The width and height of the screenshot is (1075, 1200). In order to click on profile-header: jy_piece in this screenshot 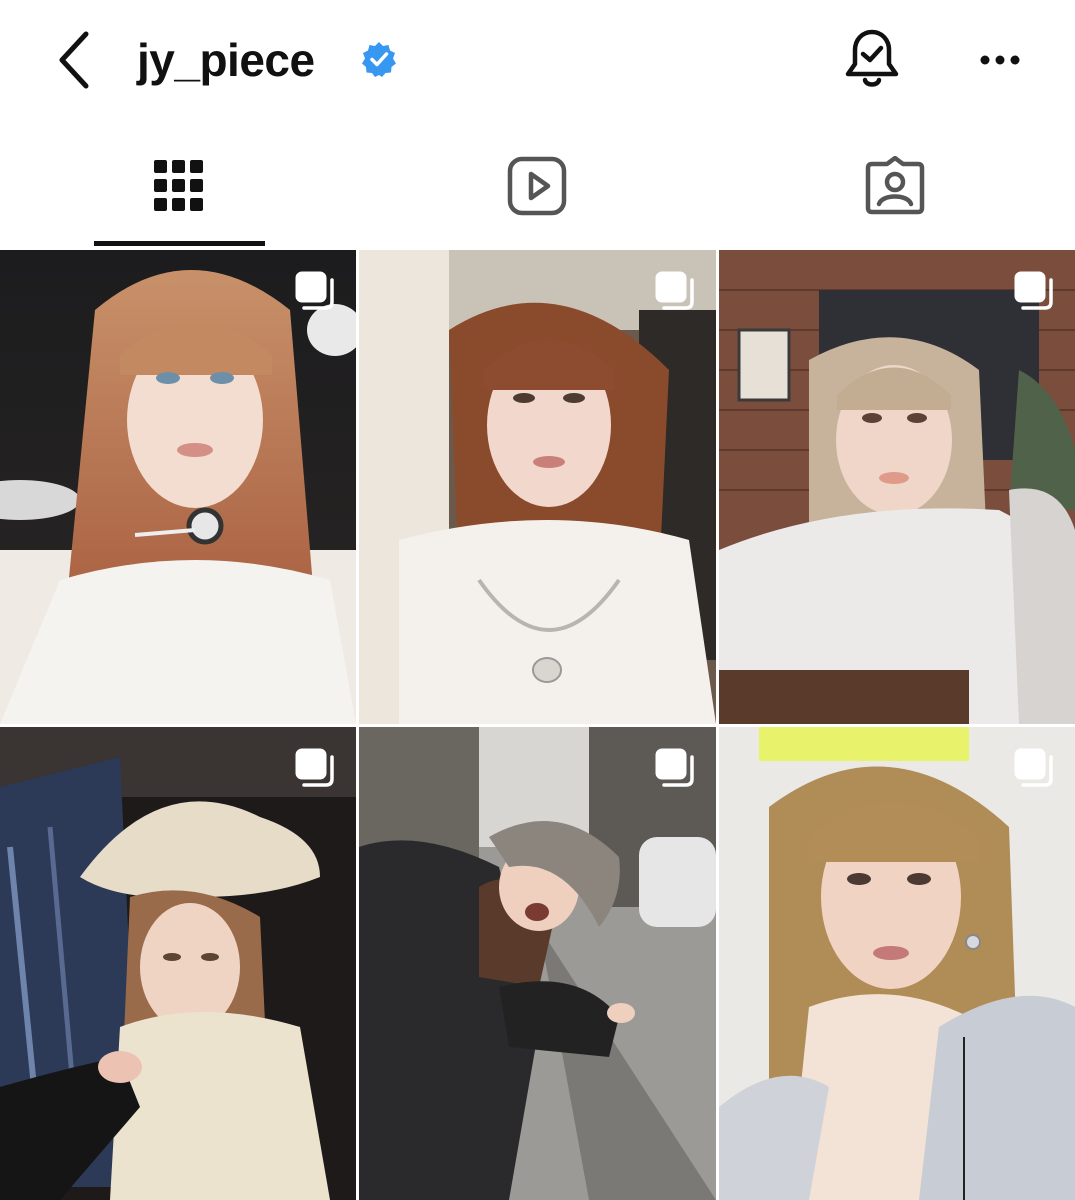, I will do `click(537, 60)`.